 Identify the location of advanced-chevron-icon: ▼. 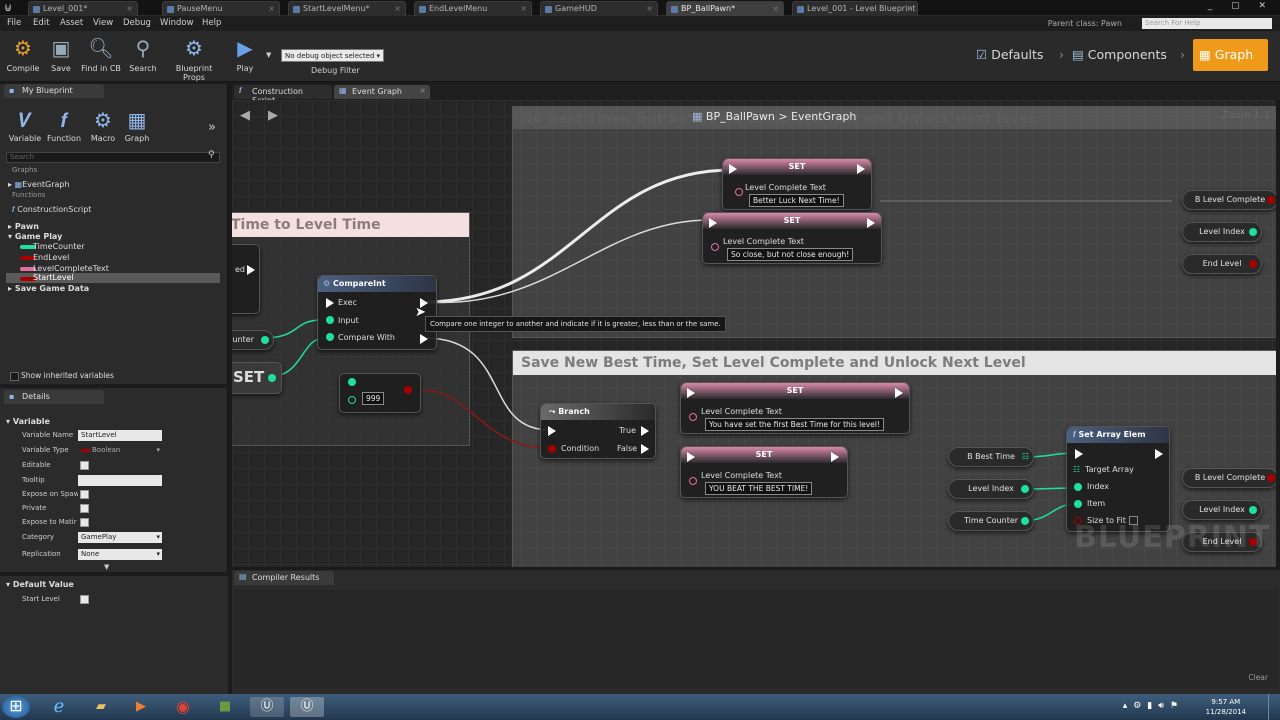
(106, 567).